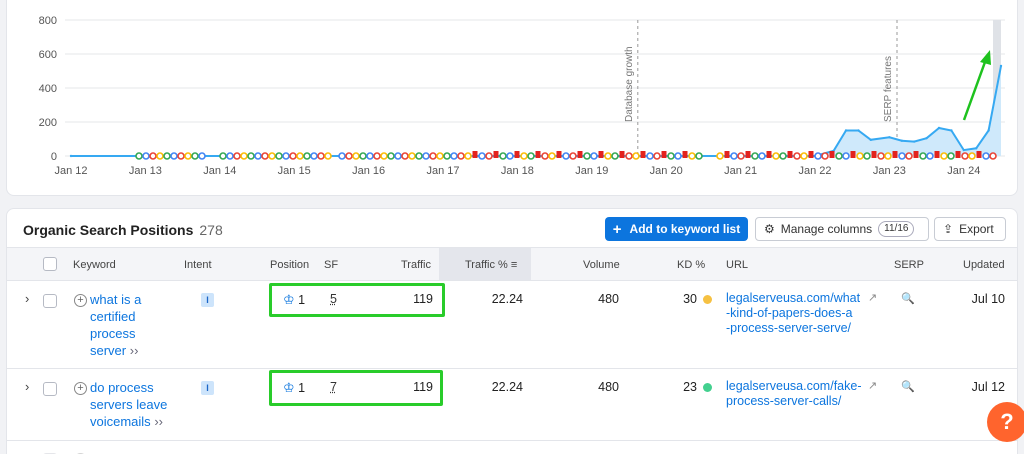 The image size is (1024, 454). Describe the element at coordinates (896, 229) in the screenshot. I see `columns-count-badge: 11/16` at that location.